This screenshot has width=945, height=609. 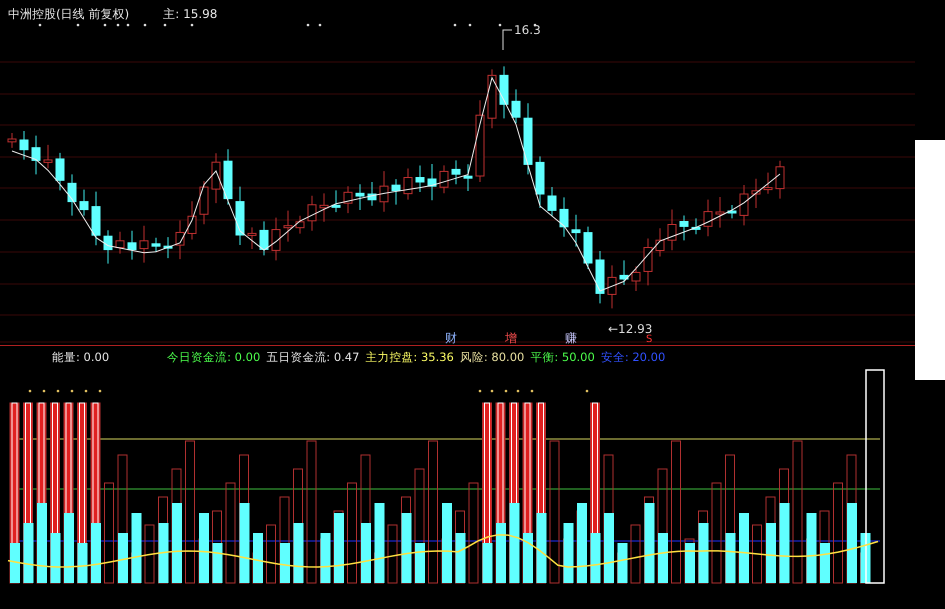 I want to click on indicator-reading: 五日资金流: 0.47, so click(x=313, y=357).